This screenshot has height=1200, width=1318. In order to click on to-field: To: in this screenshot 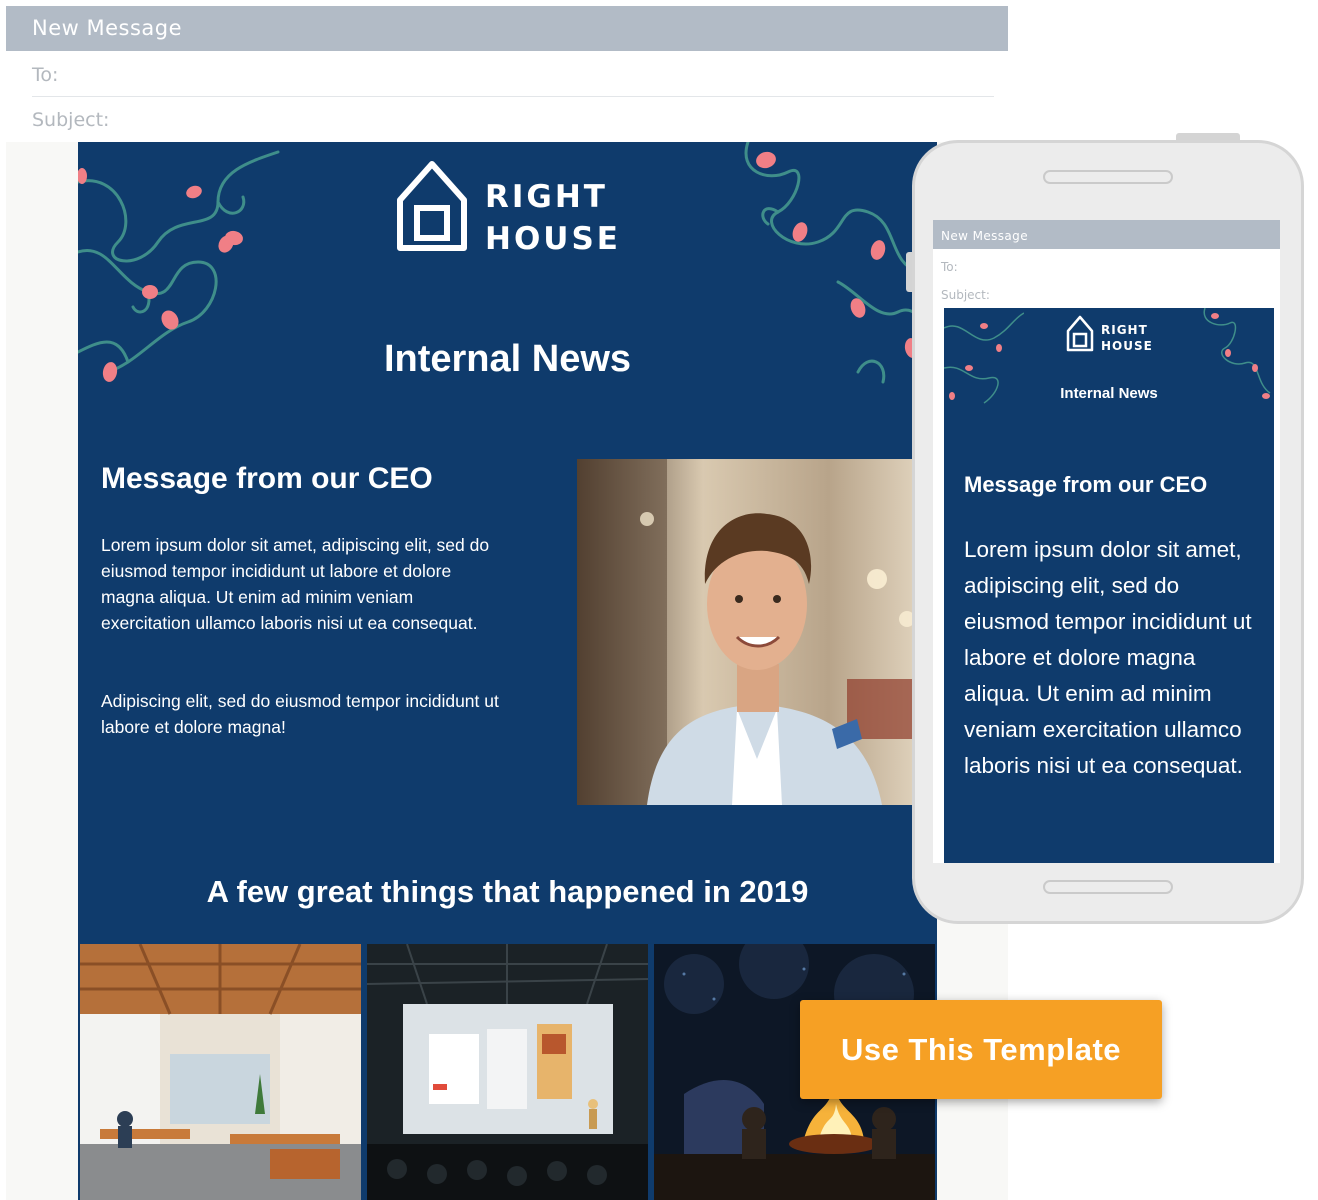, I will do `click(513, 75)`.